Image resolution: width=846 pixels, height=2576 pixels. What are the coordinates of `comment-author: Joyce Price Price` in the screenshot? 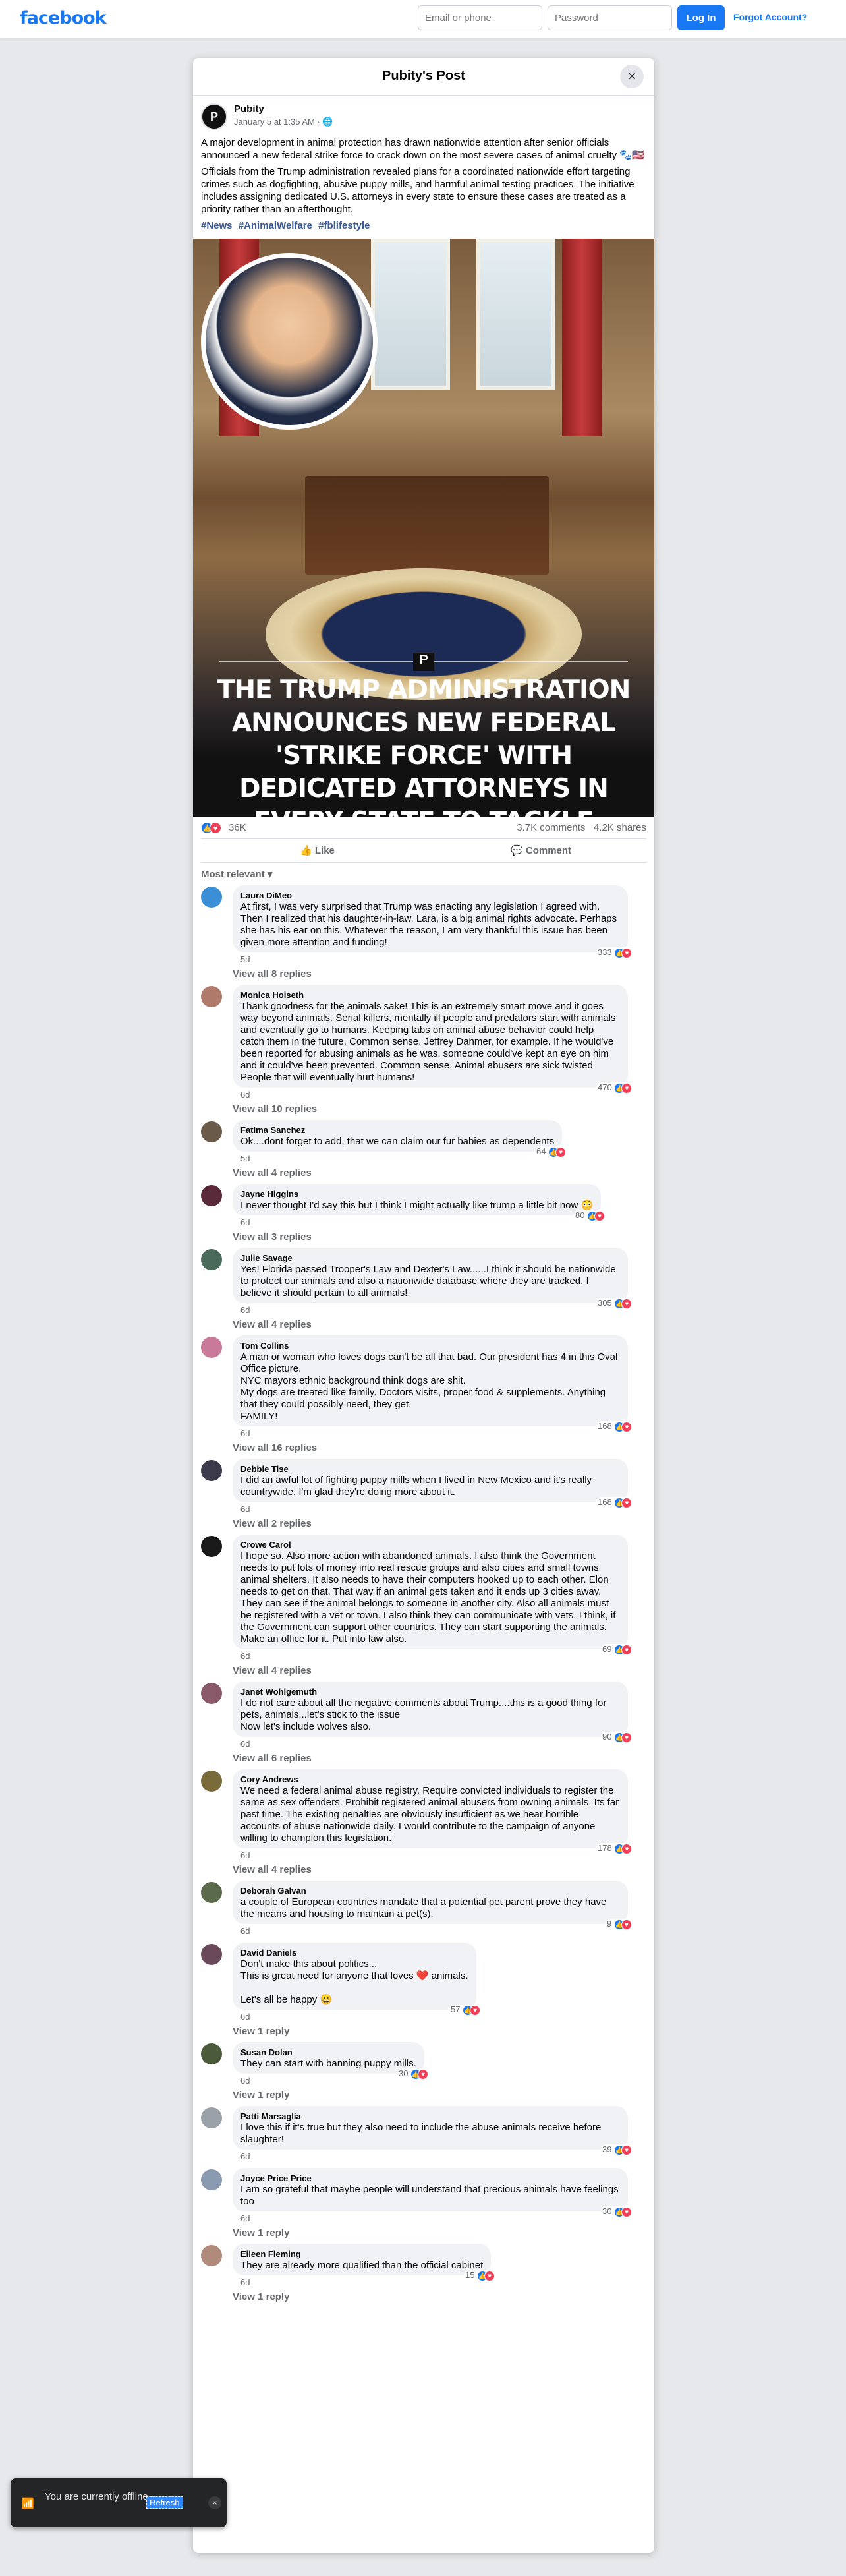 It's located at (430, 2178).